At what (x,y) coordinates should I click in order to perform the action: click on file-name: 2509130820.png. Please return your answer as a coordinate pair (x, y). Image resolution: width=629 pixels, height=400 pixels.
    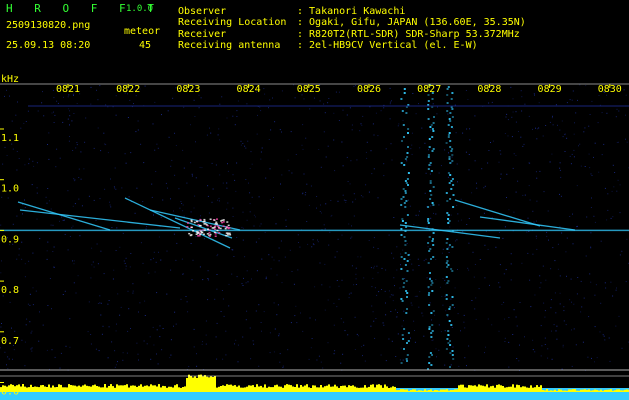
    Looking at the image, I should click on (48, 25).